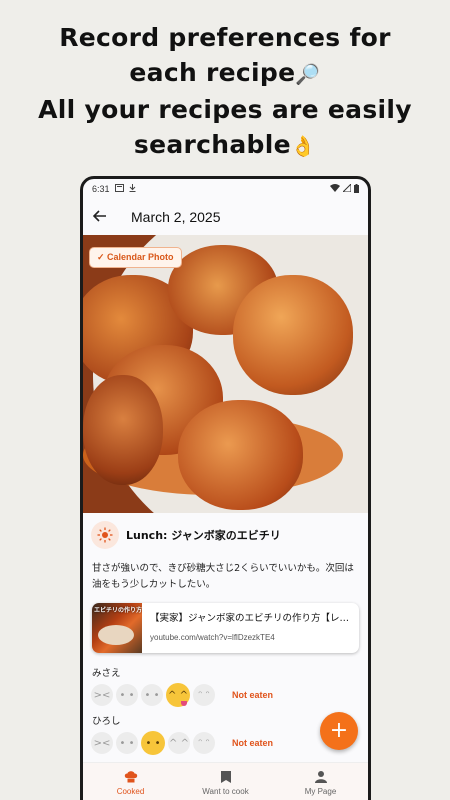 This screenshot has height=800, width=450. Describe the element at coordinates (320, 777) in the screenshot. I see `person-icon` at that location.